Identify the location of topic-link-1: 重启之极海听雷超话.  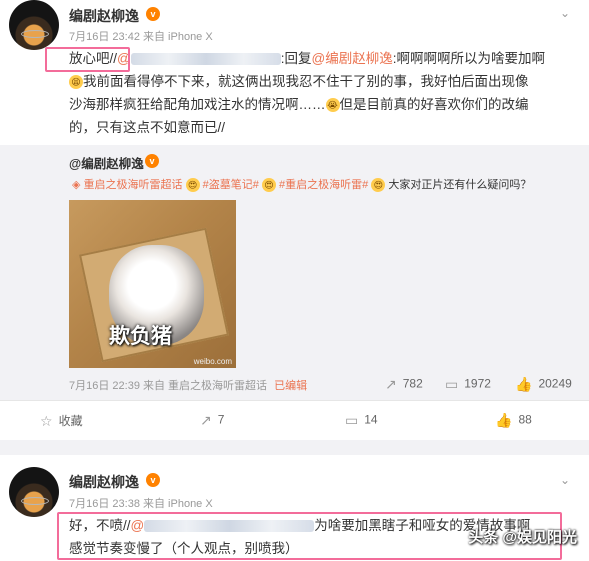
(133, 185).